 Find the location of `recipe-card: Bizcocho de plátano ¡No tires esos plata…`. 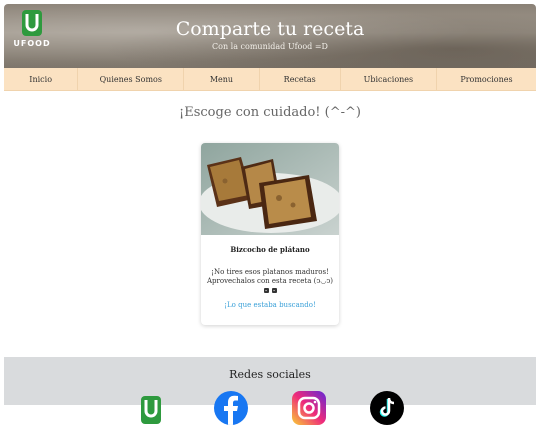

recipe-card: Bizcocho de plátano ¡No tires esos plata… is located at coordinates (270, 234).